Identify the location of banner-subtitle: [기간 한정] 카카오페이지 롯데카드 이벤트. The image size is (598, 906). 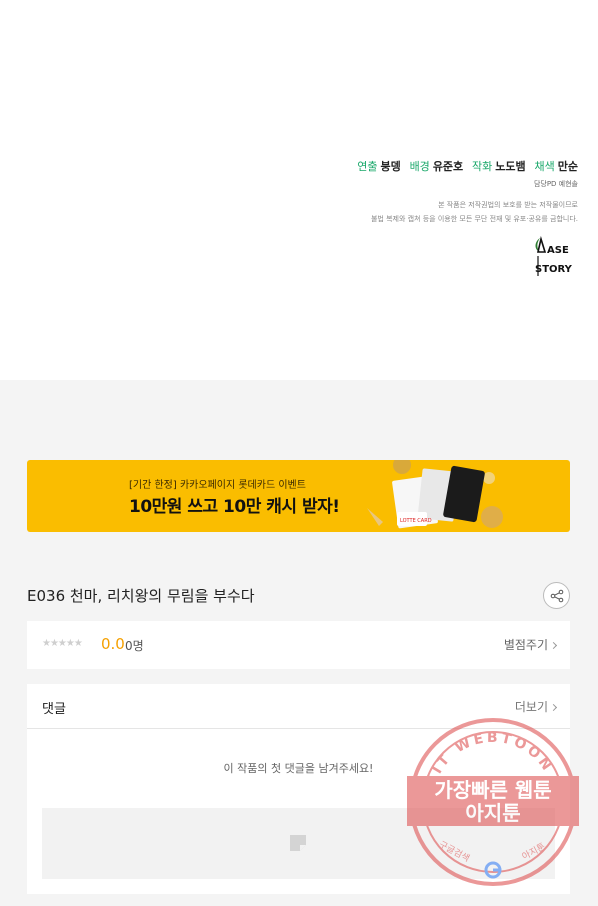
(217, 485).